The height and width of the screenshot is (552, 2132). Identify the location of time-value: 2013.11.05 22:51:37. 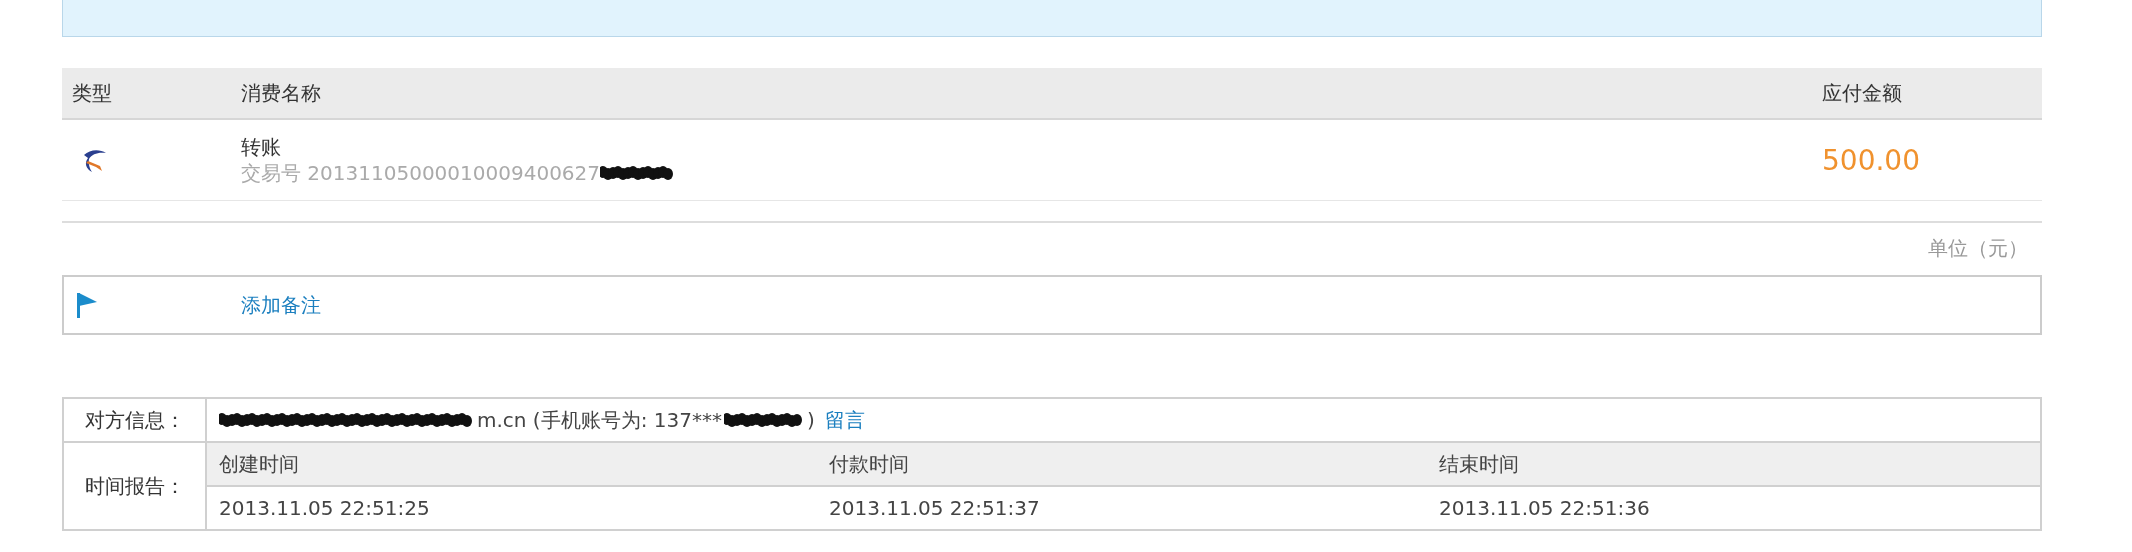
(934, 508).